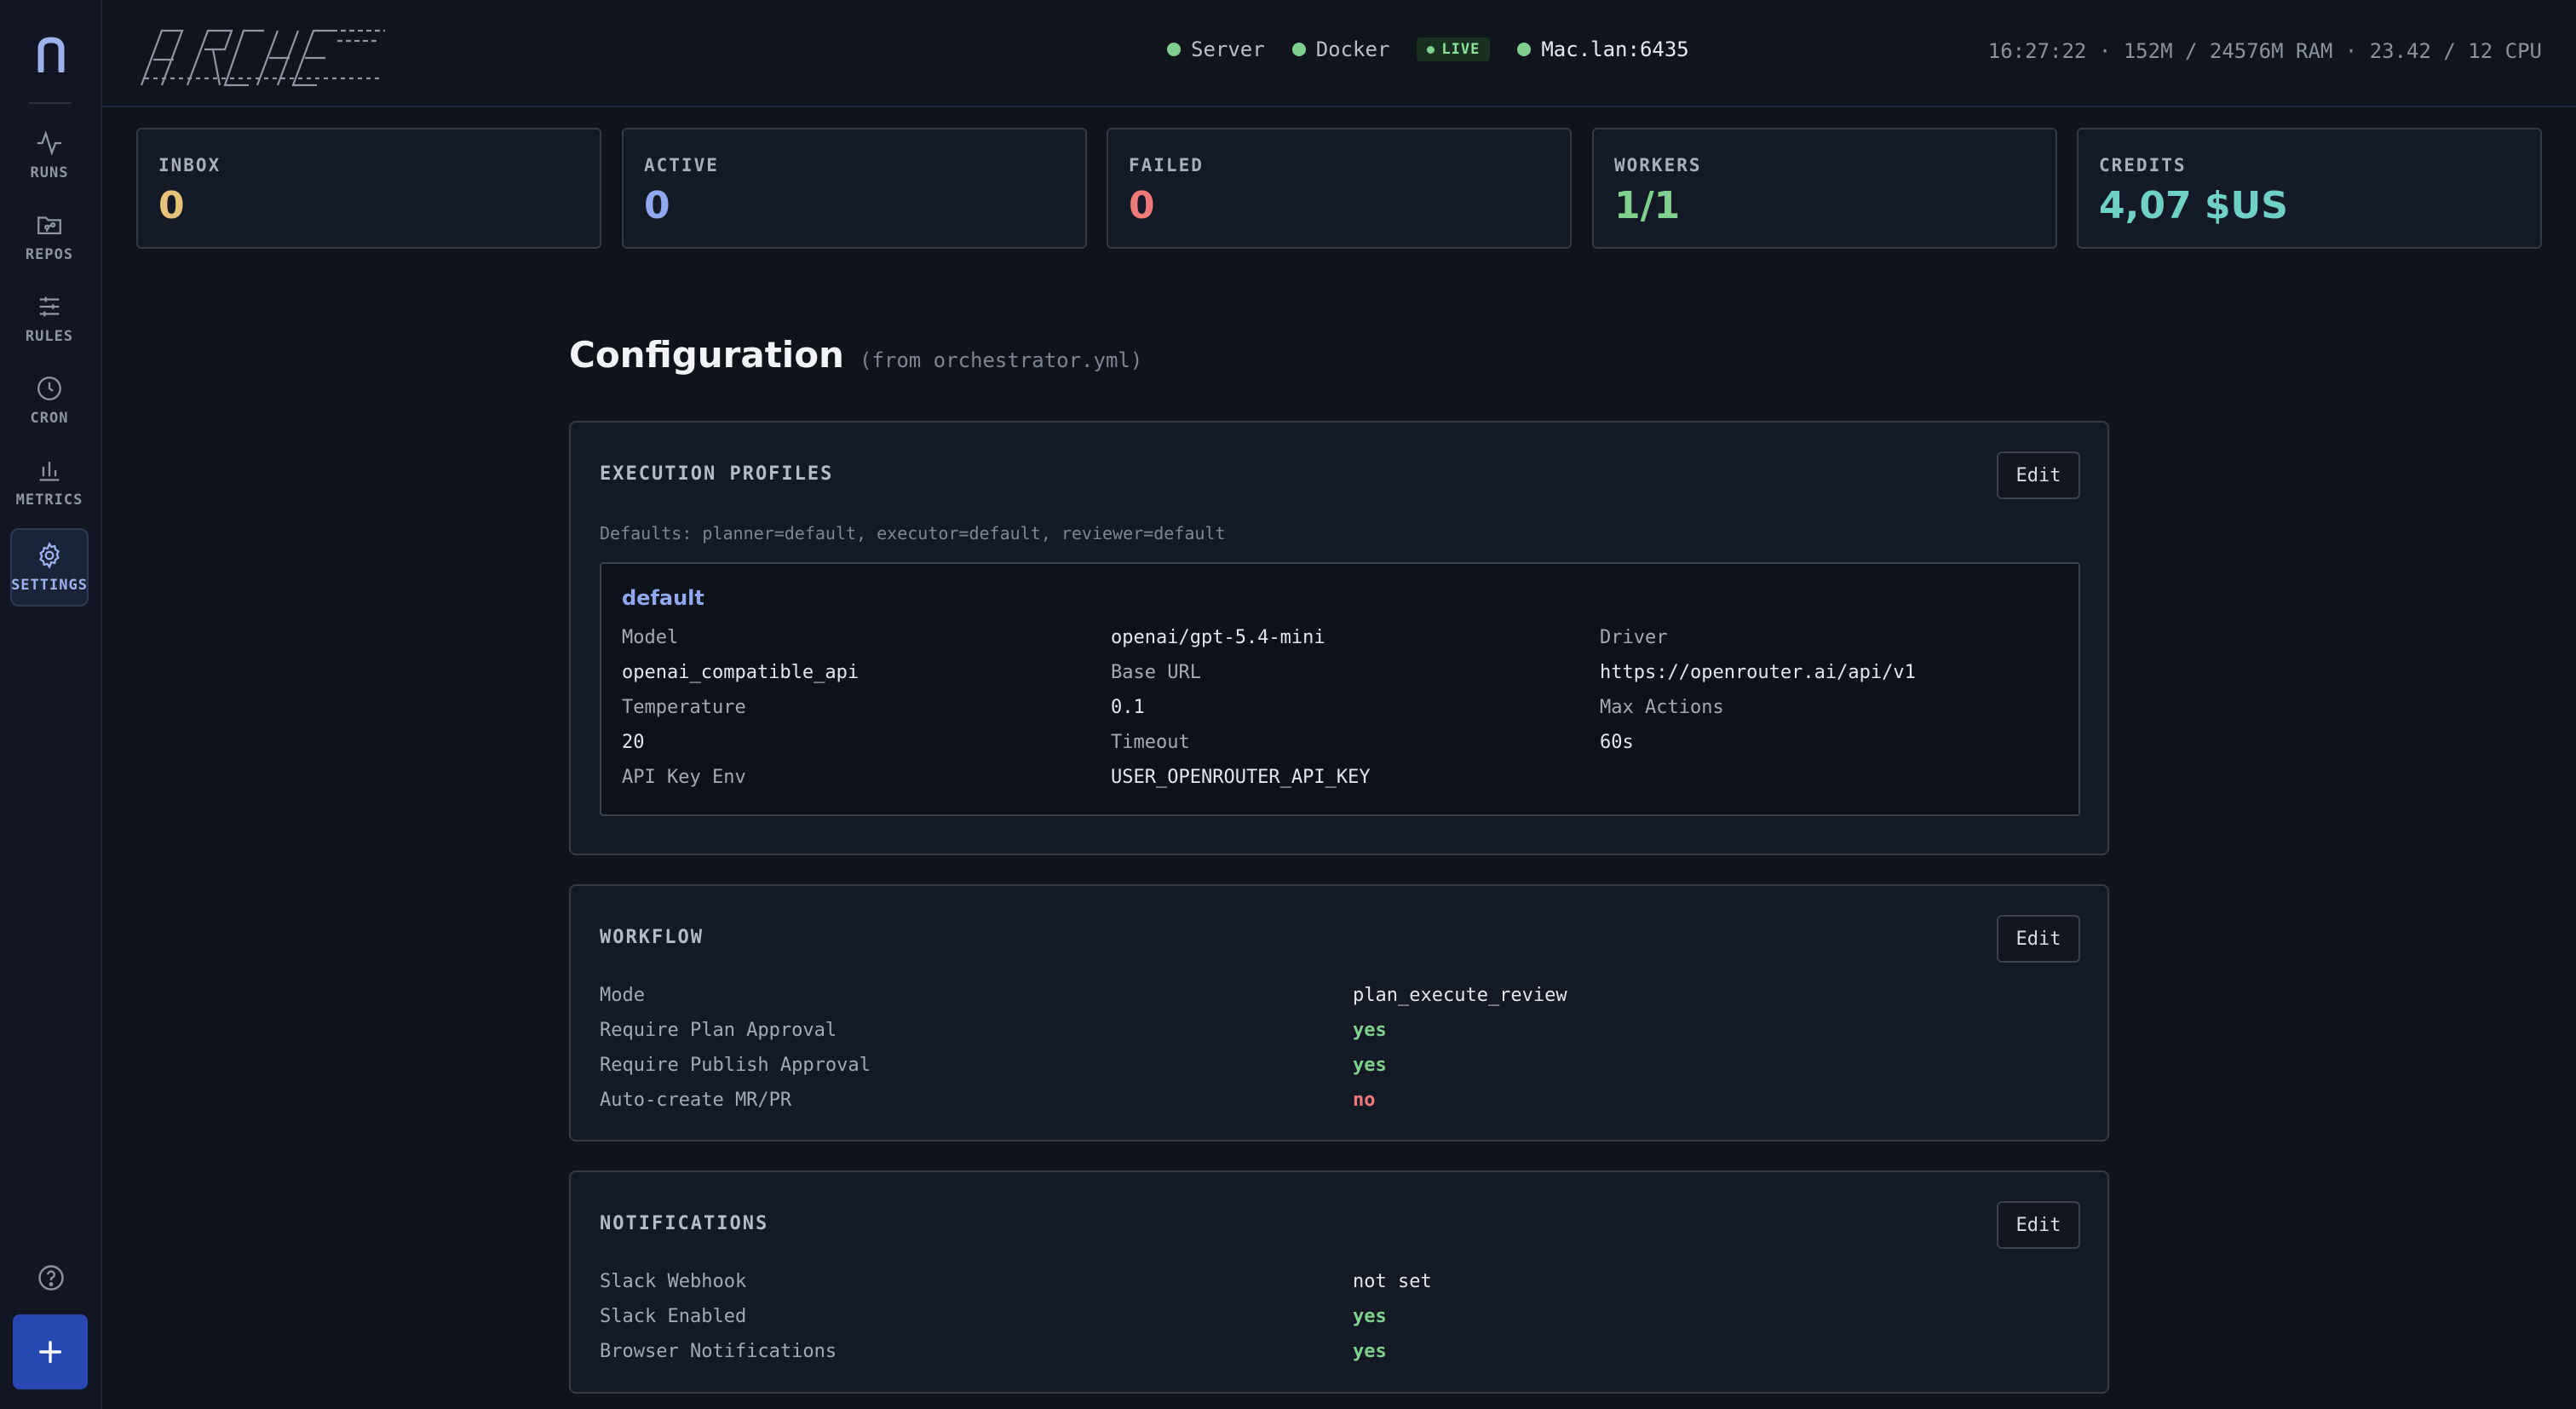 This screenshot has height=1409, width=2576. Describe the element at coordinates (719, 1030) in the screenshot. I see `workflow-key: Require Plan Approval` at that location.